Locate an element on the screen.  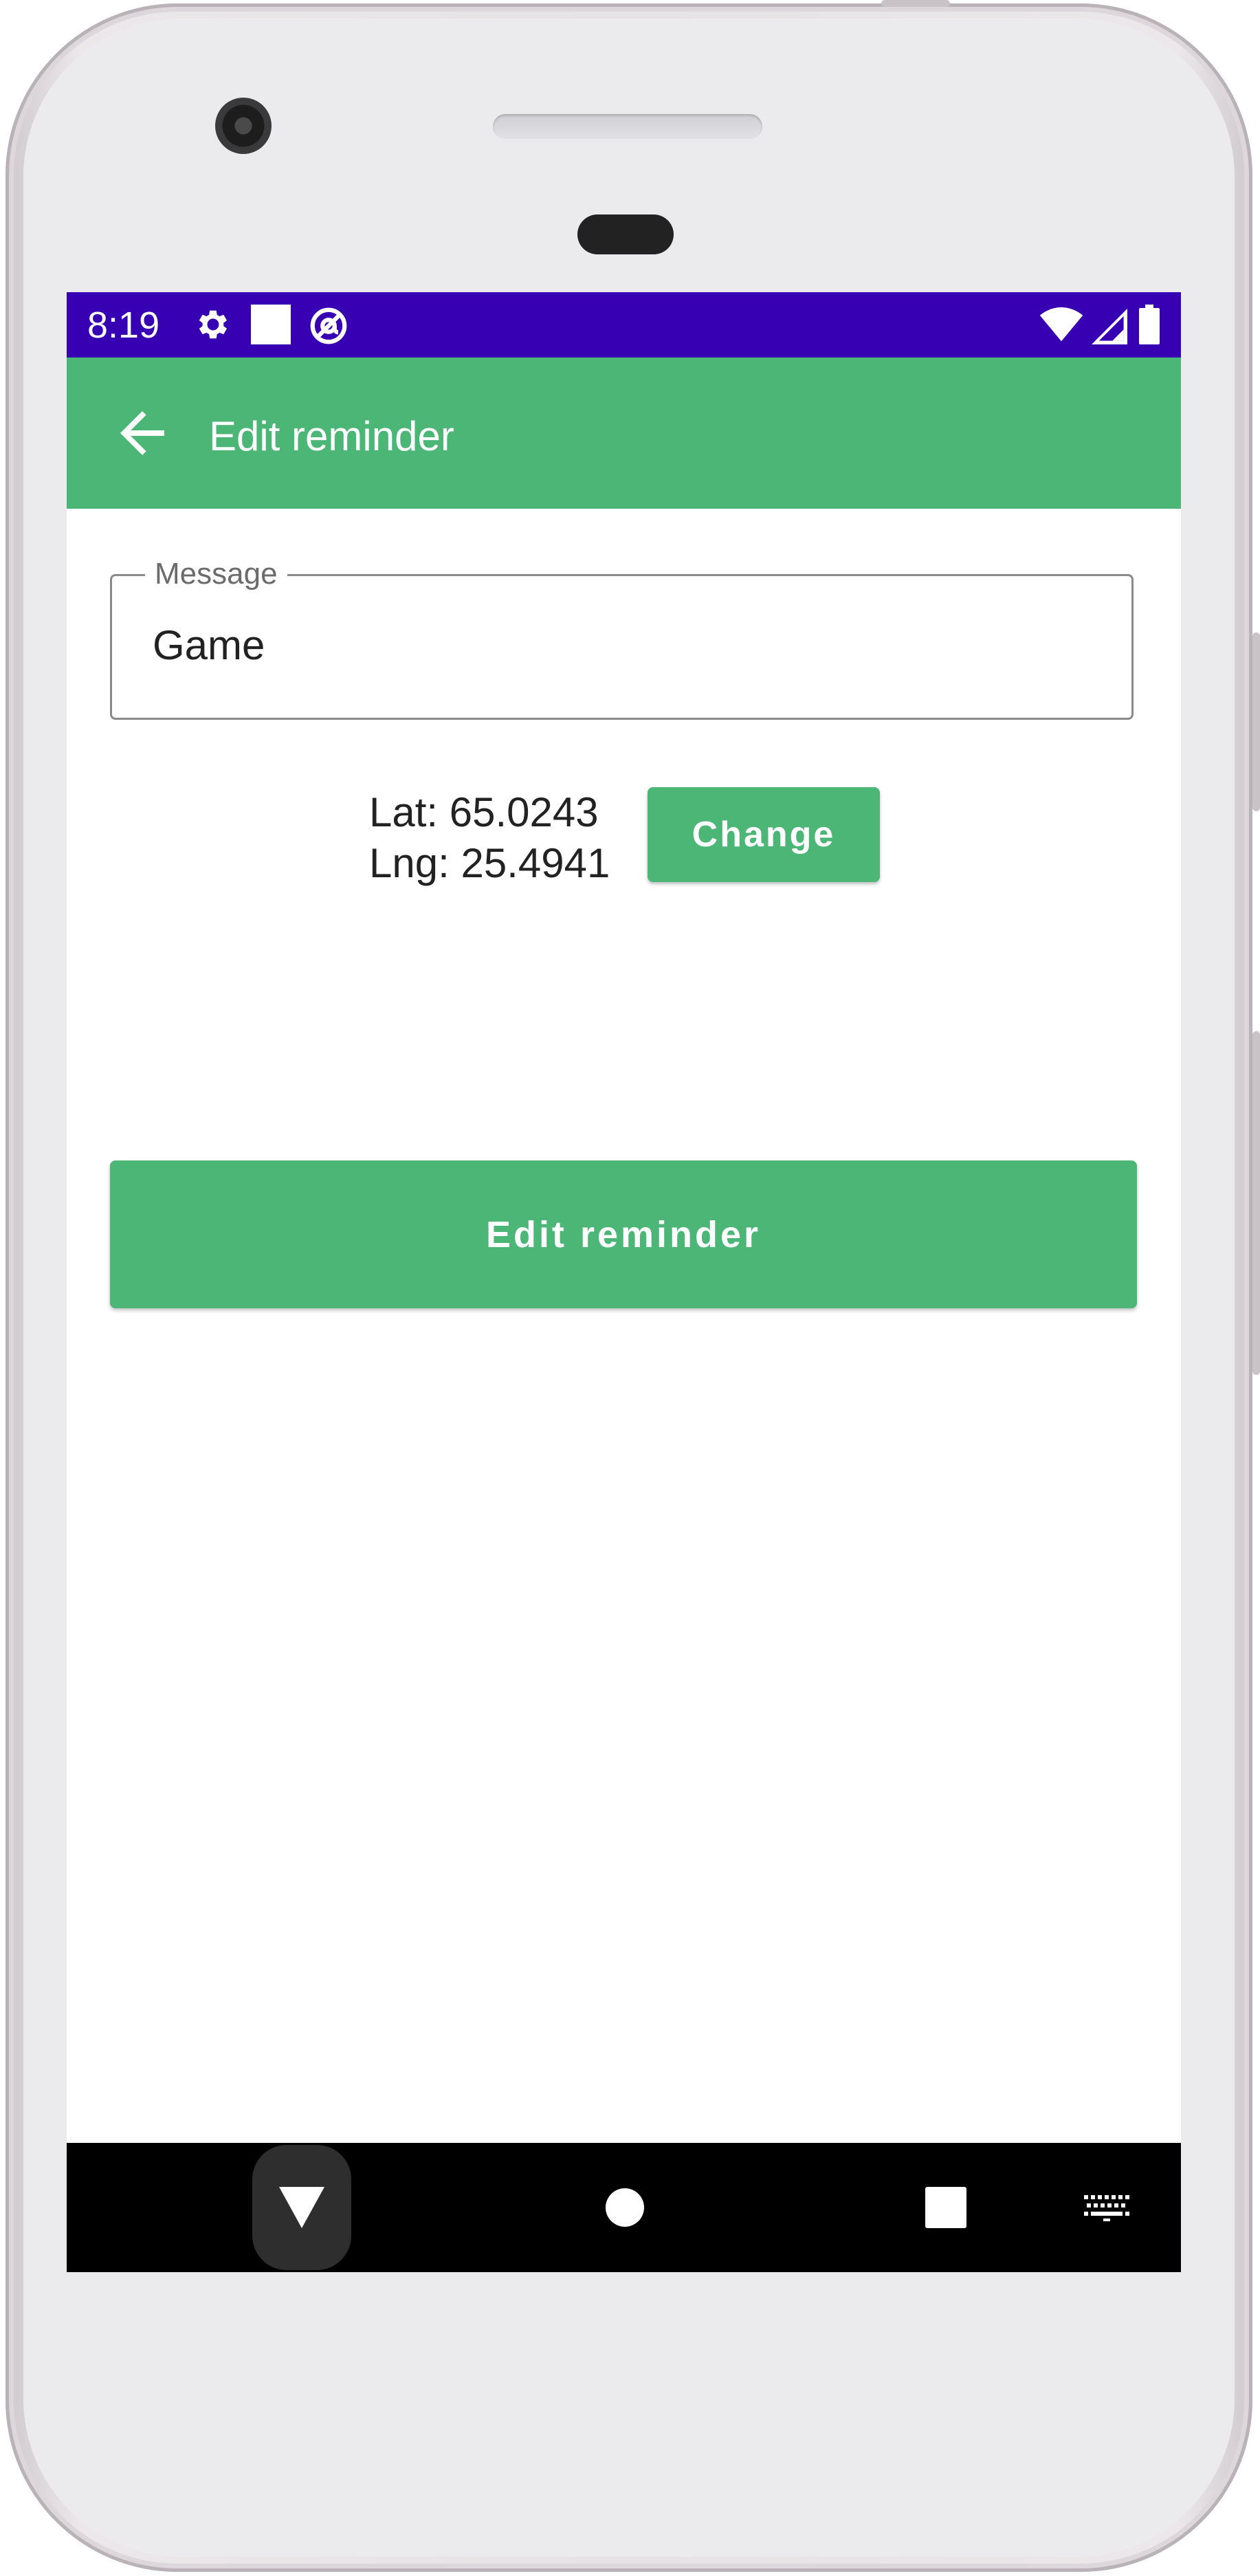
gear-icon is located at coordinates (213, 324).